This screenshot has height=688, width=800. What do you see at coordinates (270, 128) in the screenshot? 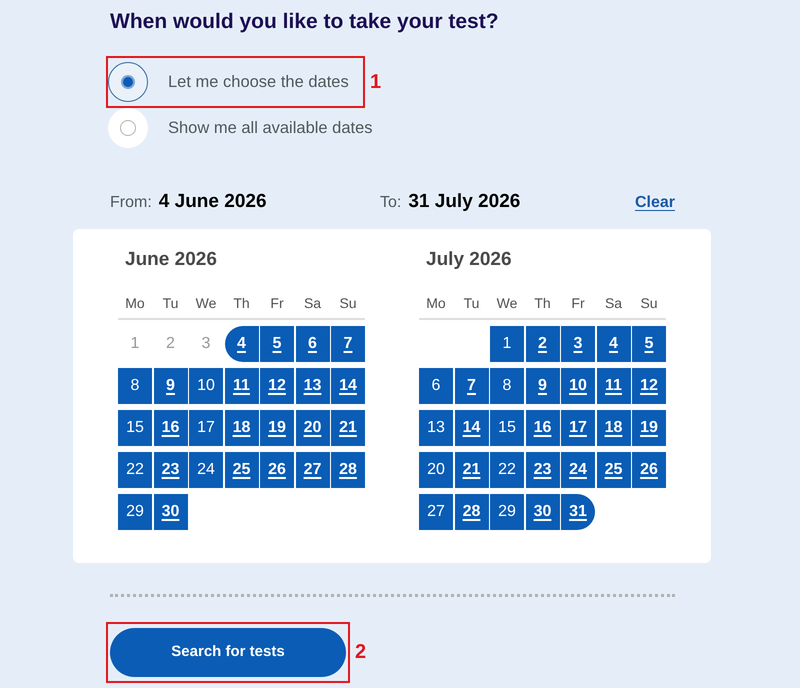
I see `radio-label: Show me all available dates` at bounding box center [270, 128].